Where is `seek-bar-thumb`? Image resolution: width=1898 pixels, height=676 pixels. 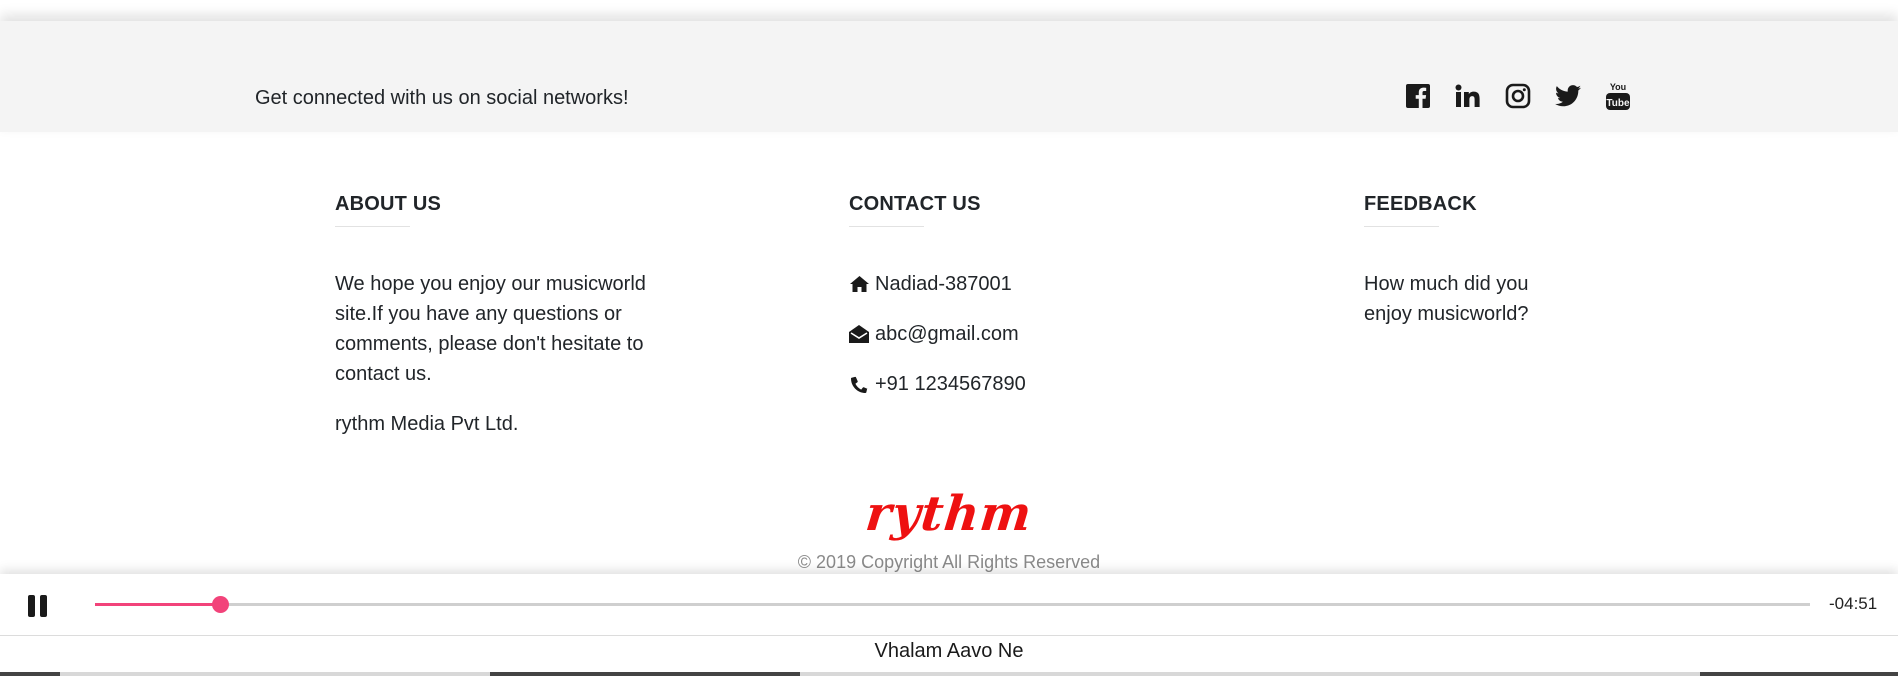
seek-bar-thumb is located at coordinates (221, 604).